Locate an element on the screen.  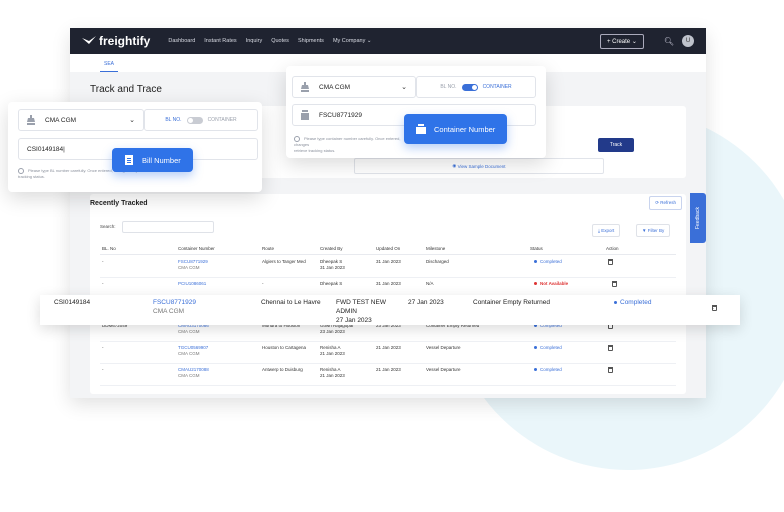
nav-item-quotes: Quotes is located at coordinates (280, 41).